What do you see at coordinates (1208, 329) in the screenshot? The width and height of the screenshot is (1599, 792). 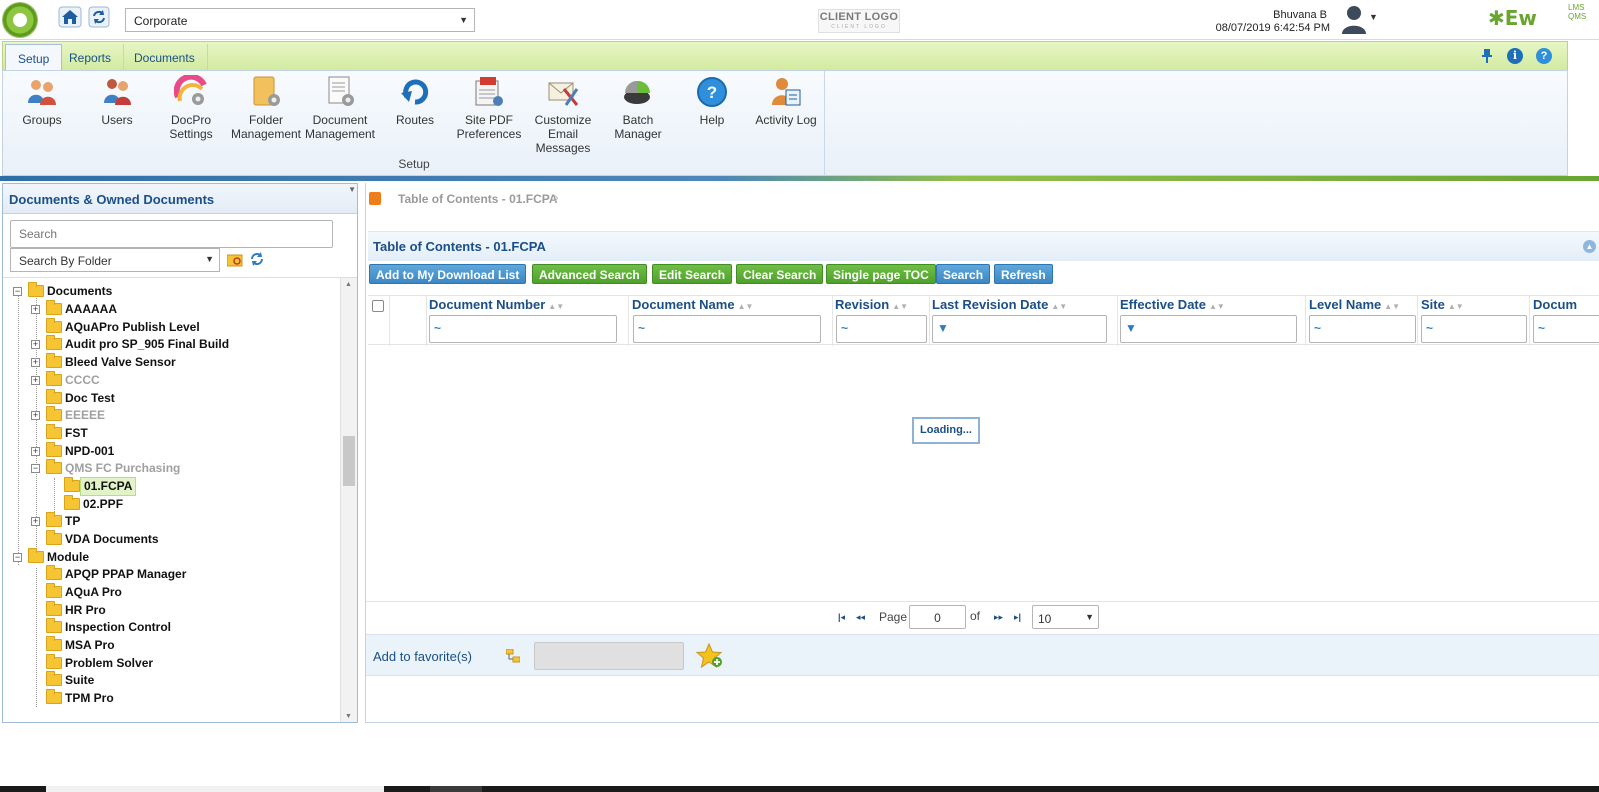 I see `effective-date-filter: ▼` at bounding box center [1208, 329].